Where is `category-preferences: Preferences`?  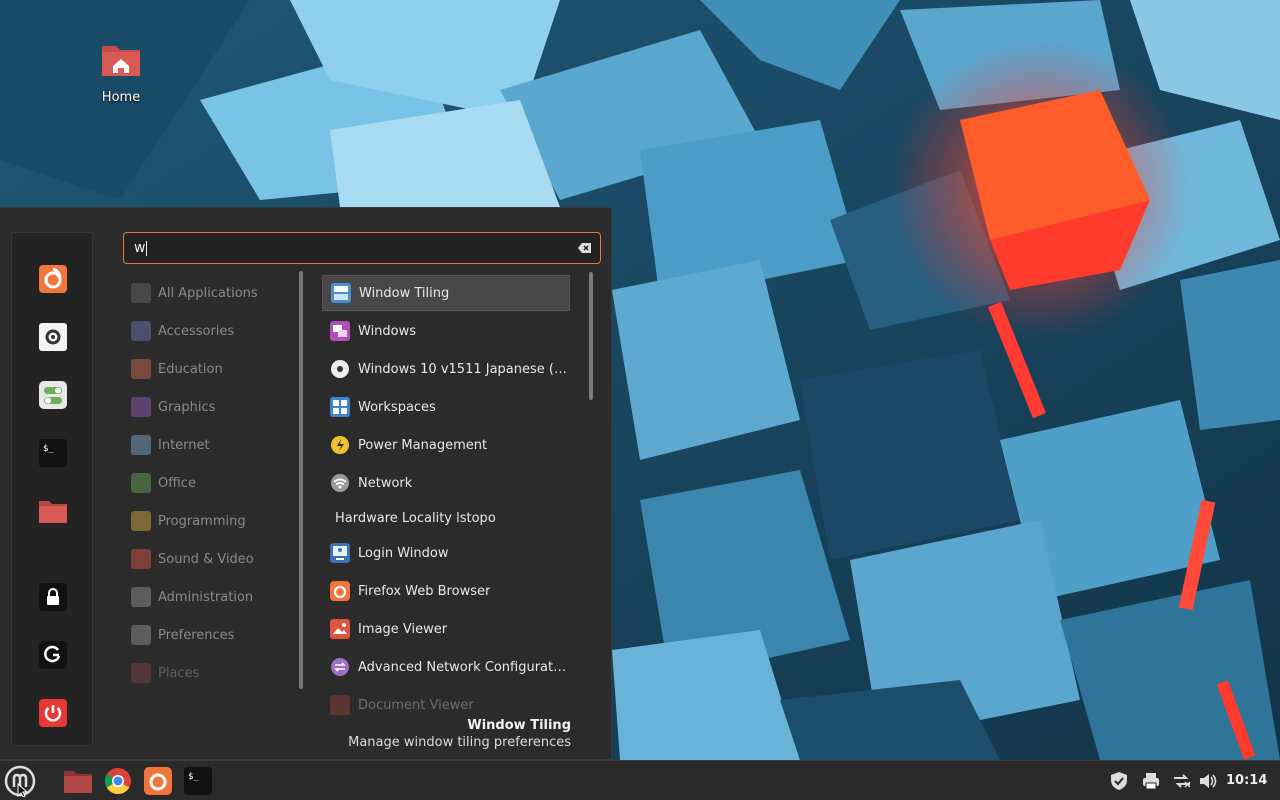
category-preferences: Preferences is located at coordinates (182, 635).